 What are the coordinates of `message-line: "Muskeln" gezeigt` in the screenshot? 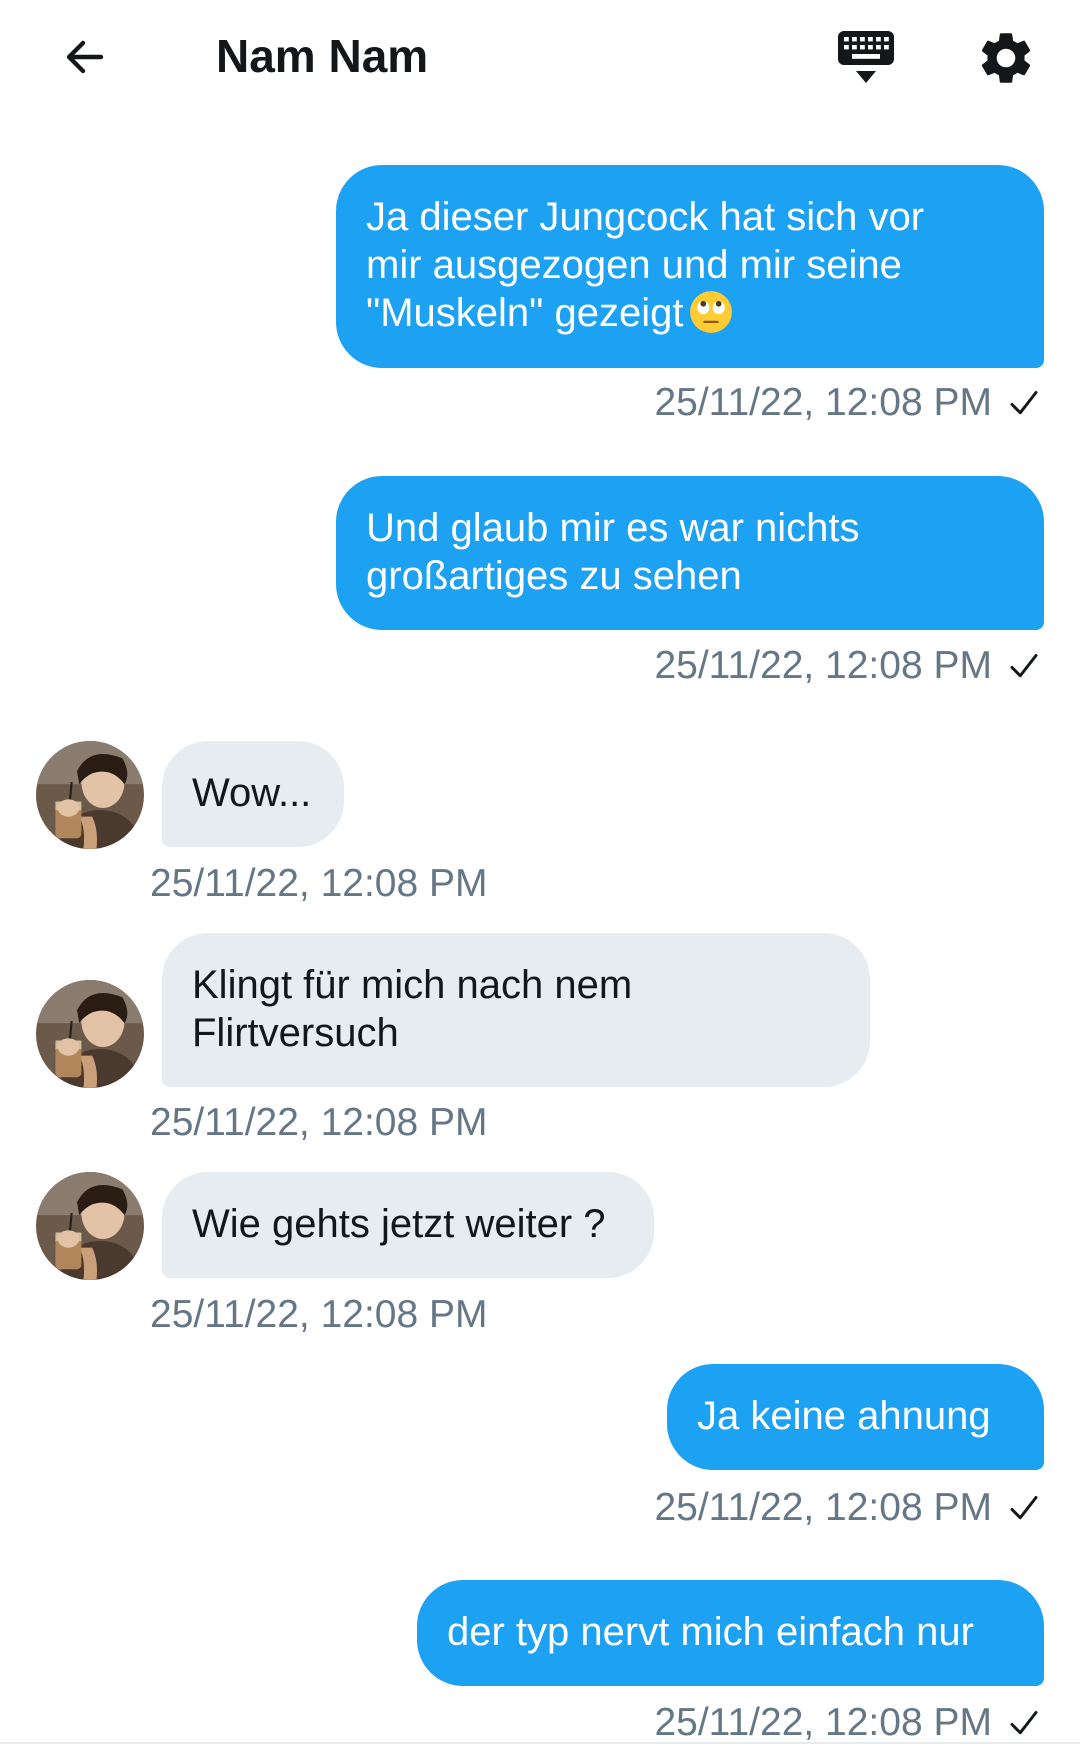 It's located at (525, 313).